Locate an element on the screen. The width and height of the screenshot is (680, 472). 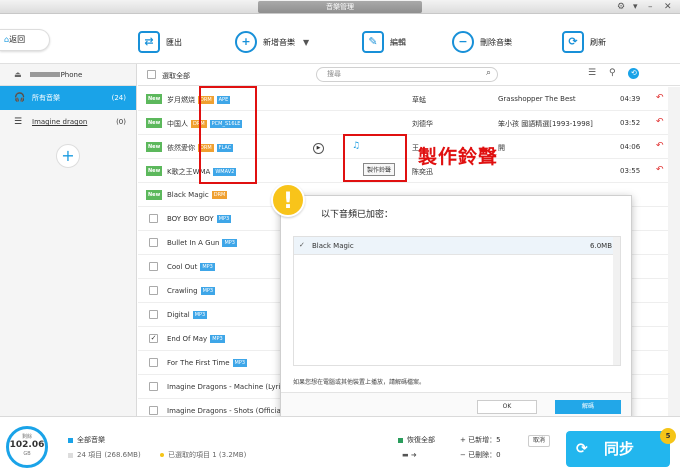
settings-icon: ⚙ is located at coordinates (621, 7).